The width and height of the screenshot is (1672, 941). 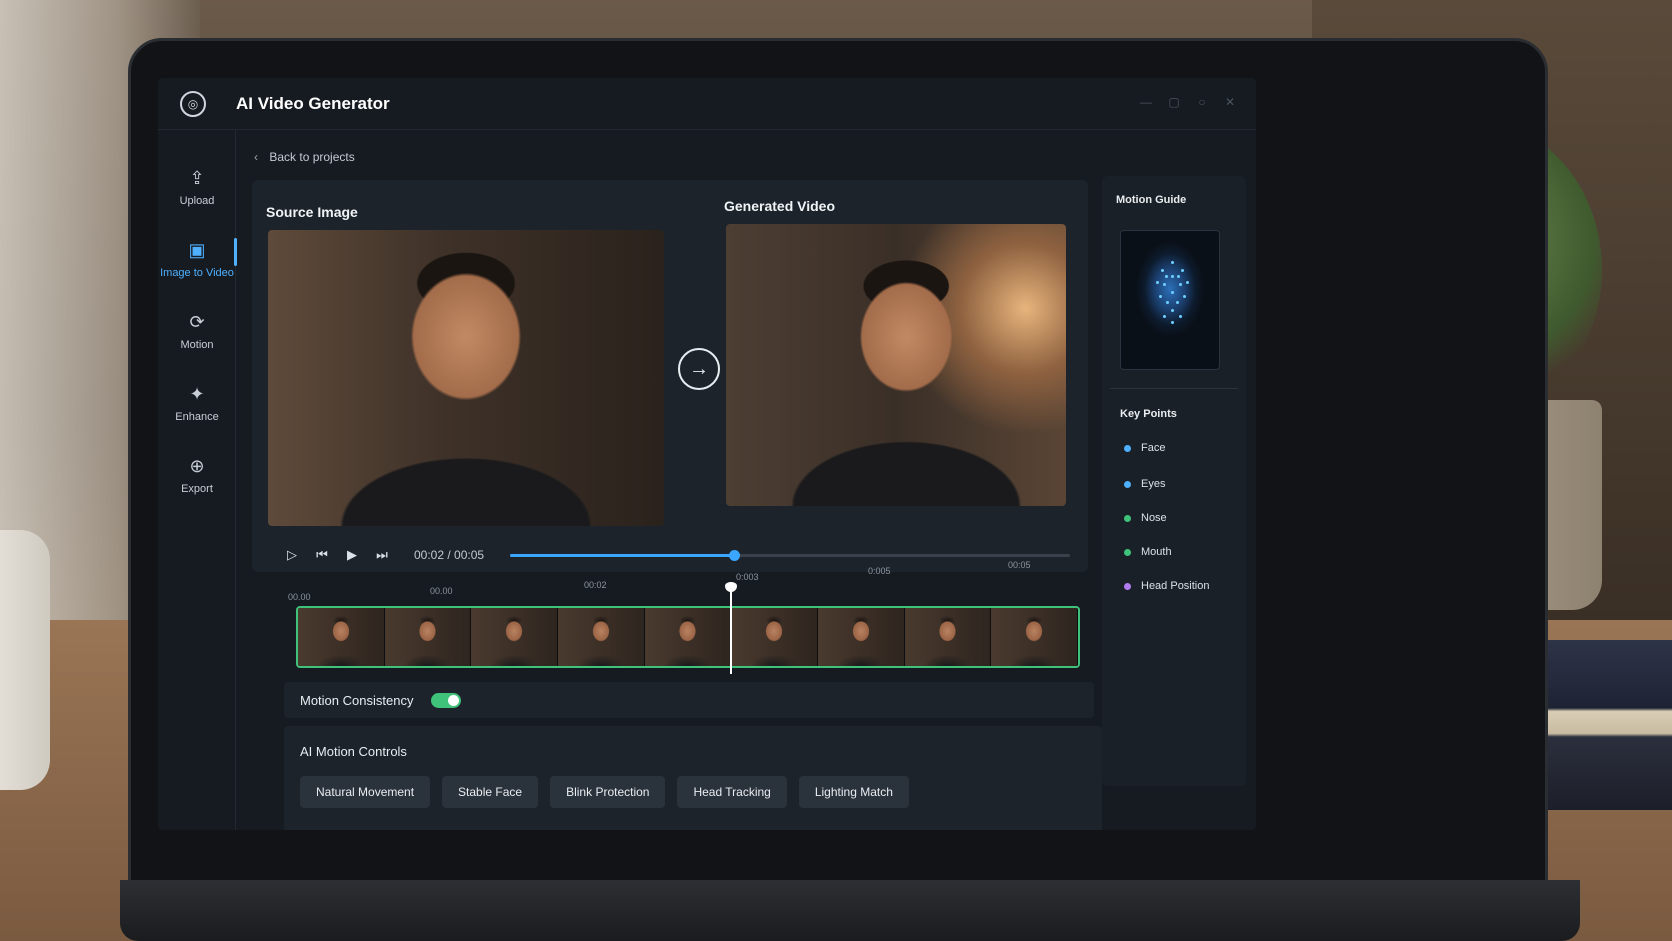 What do you see at coordinates (197, 201) in the screenshot?
I see `sidebar-item-label: Upload` at bounding box center [197, 201].